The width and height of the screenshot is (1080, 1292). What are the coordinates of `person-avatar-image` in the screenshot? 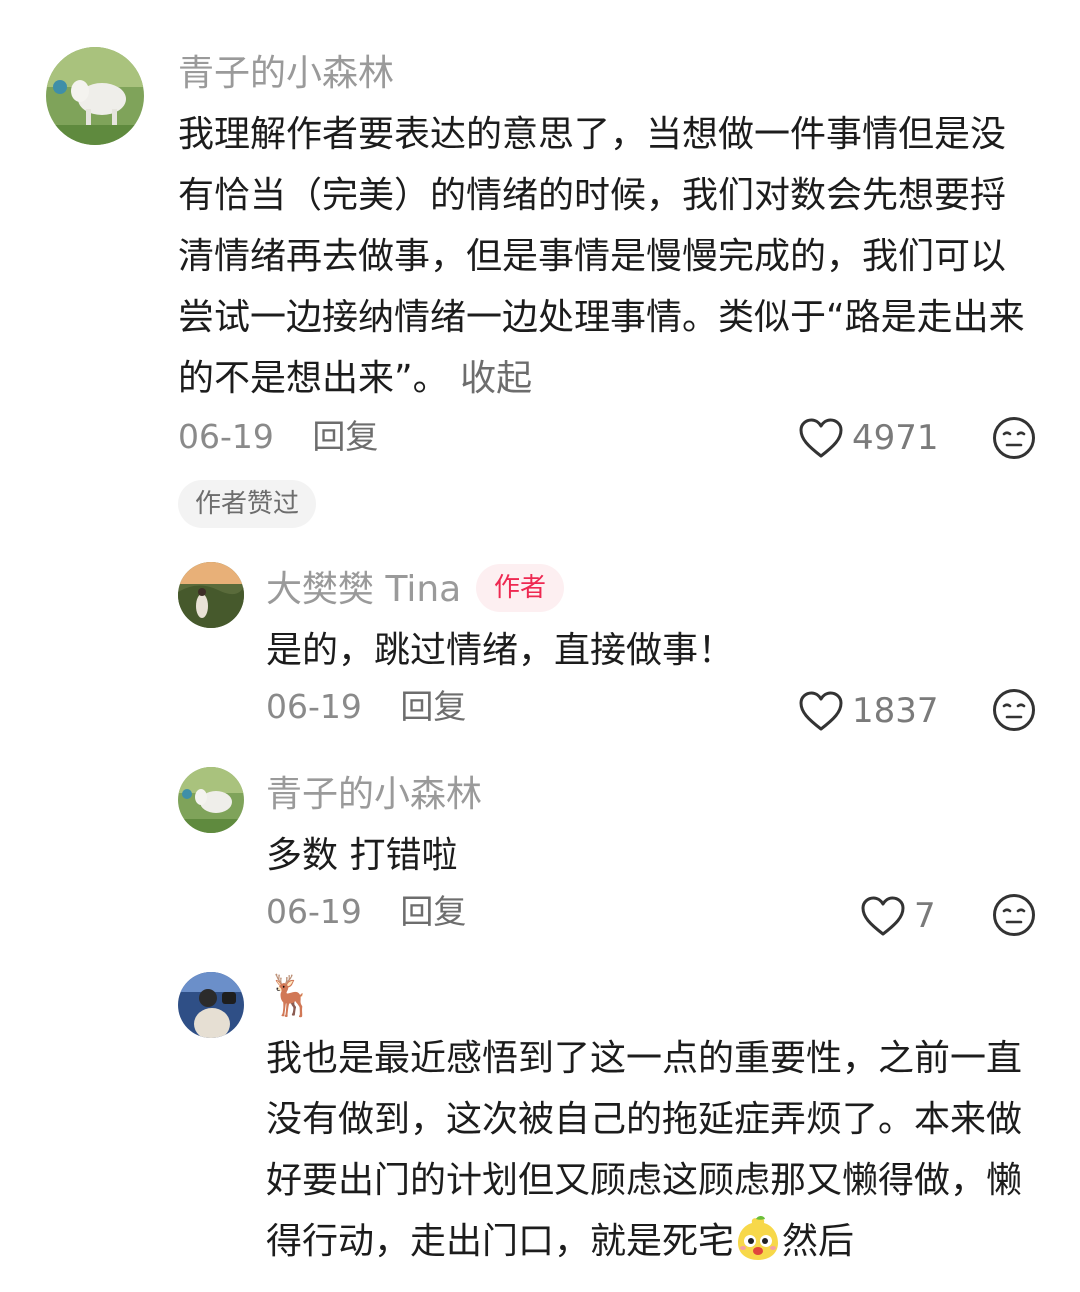 It's located at (211, 1005).